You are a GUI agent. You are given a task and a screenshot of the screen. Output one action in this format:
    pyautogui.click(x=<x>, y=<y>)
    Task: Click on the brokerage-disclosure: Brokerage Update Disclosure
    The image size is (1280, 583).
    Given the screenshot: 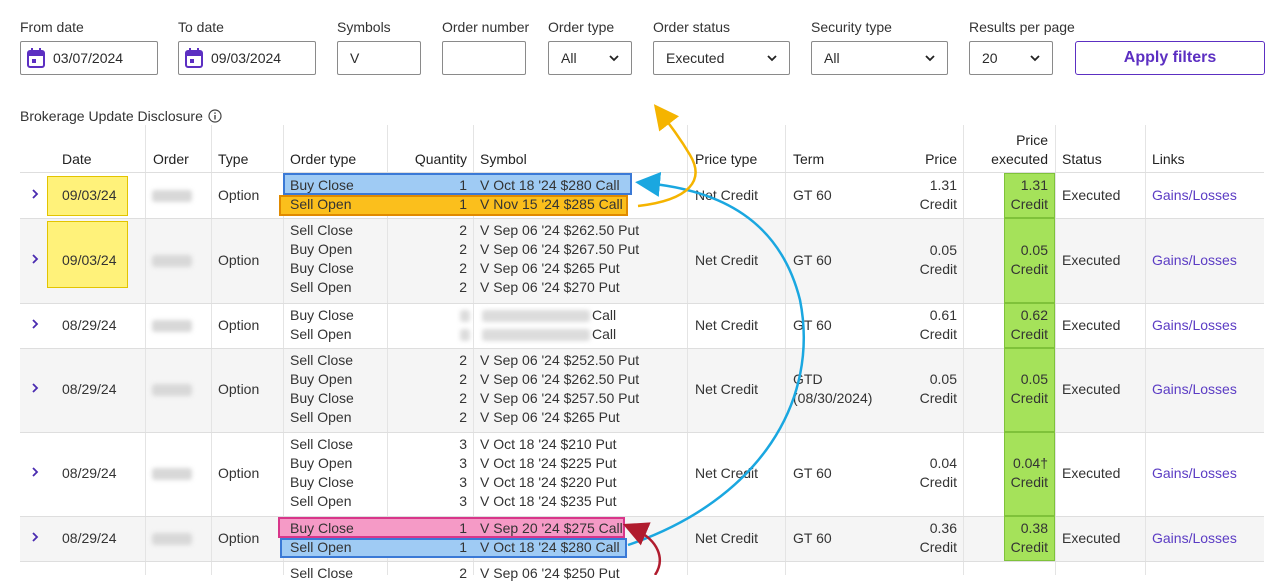 What is the action you would take?
    pyautogui.click(x=121, y=116)
    